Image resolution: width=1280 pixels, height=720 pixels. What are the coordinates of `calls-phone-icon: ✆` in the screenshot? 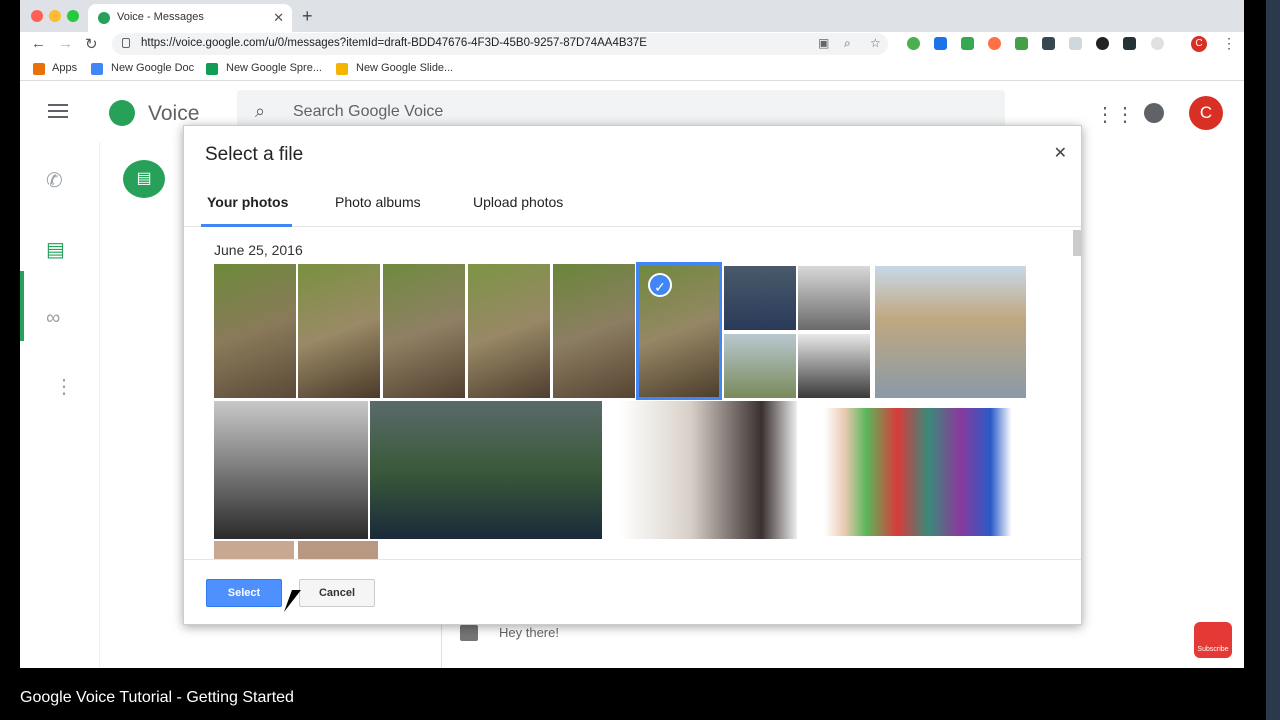 It's located at (54, 180).